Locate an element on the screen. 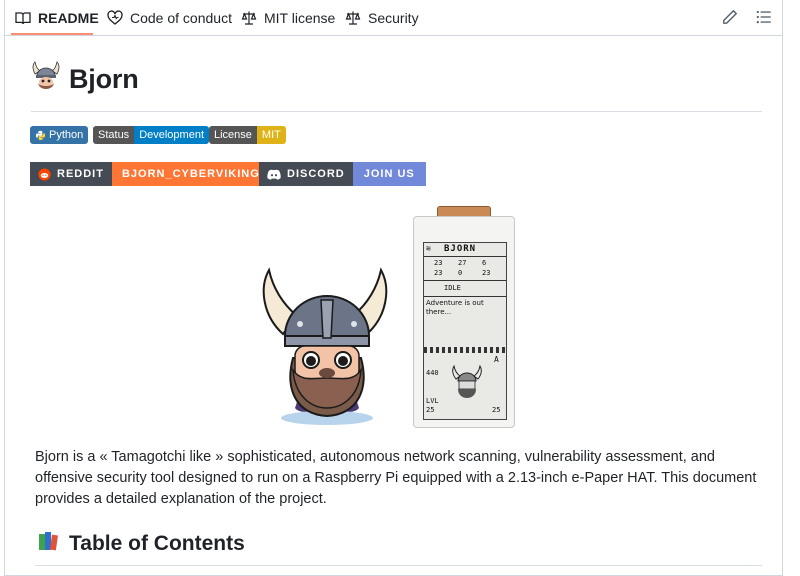  license-badge-label: License is located at coordinates (233, 135).